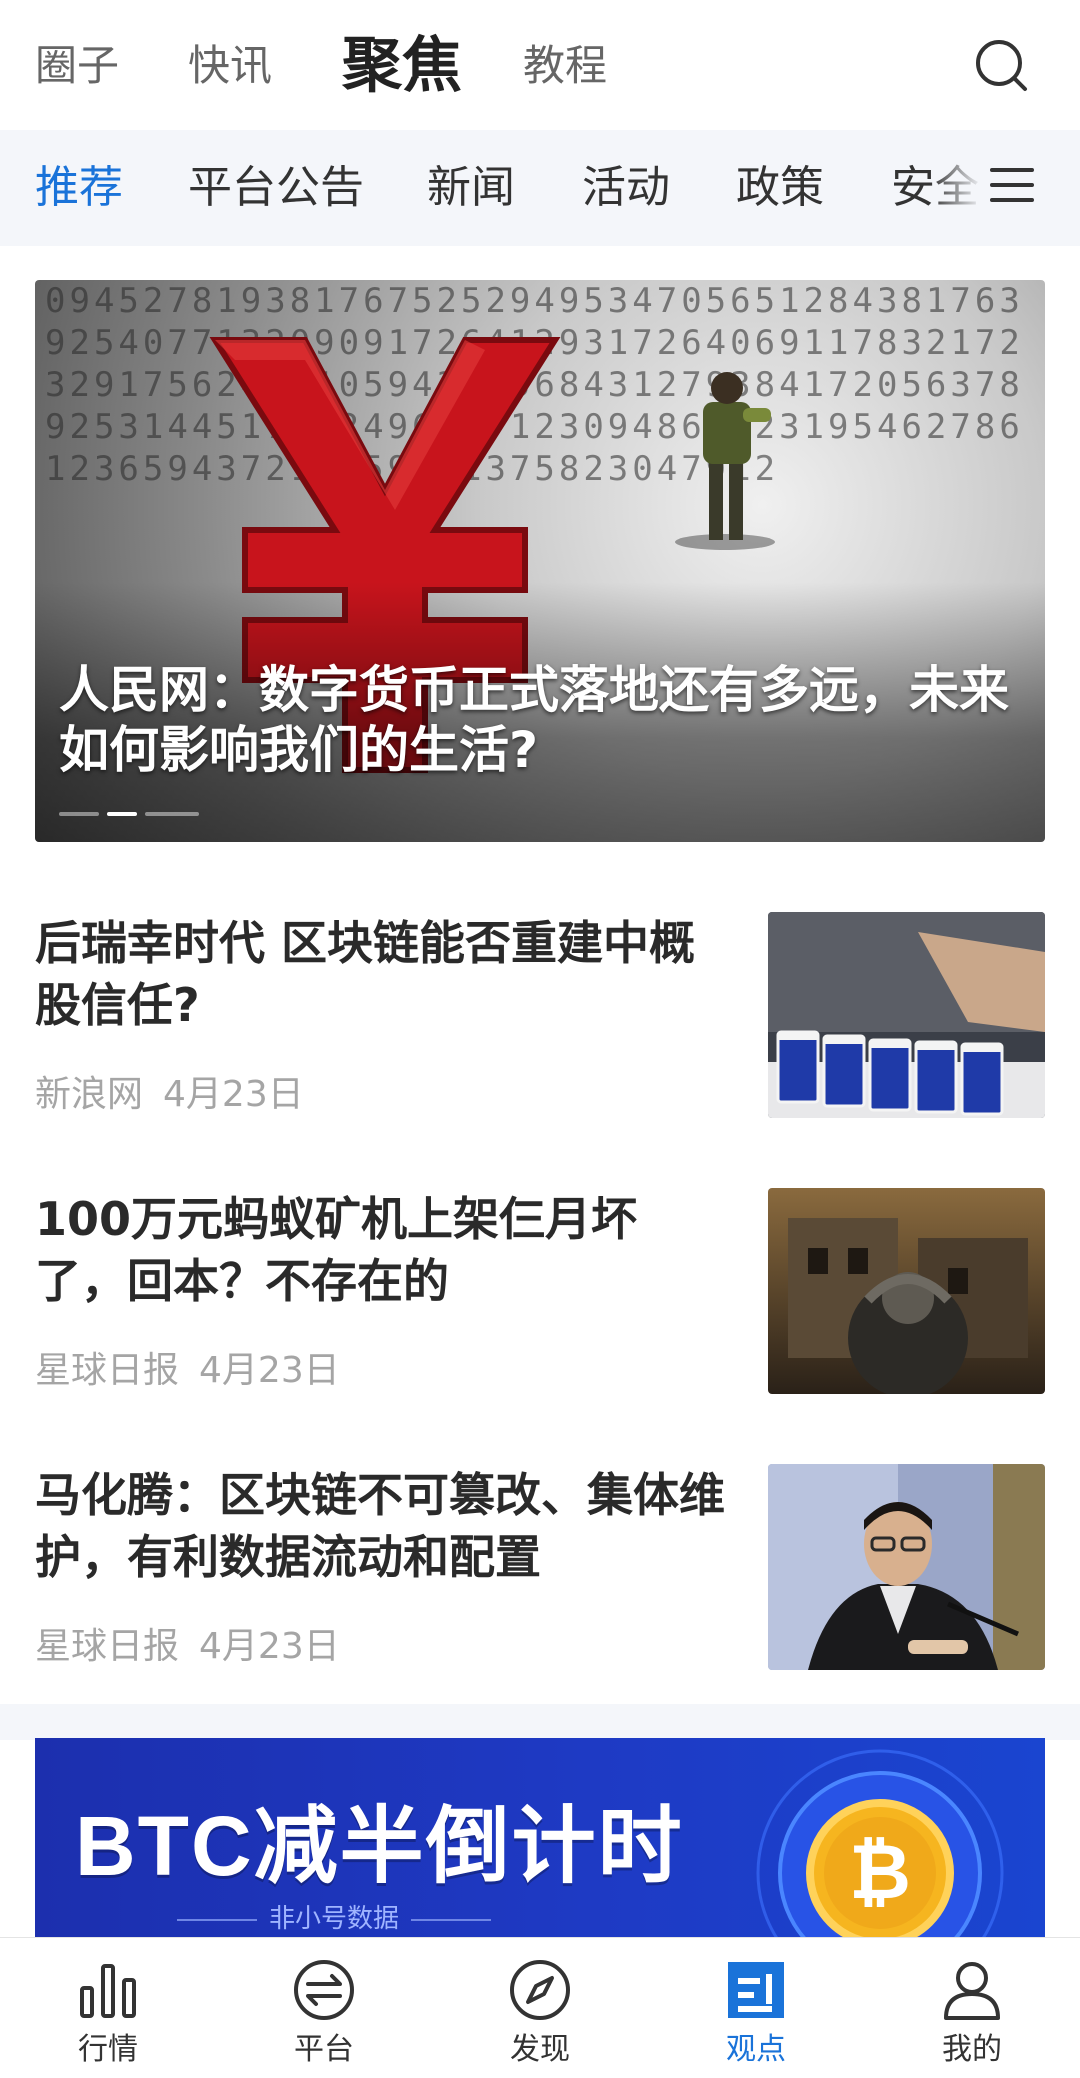  I want to click on article-icon, so click(756, 1990).